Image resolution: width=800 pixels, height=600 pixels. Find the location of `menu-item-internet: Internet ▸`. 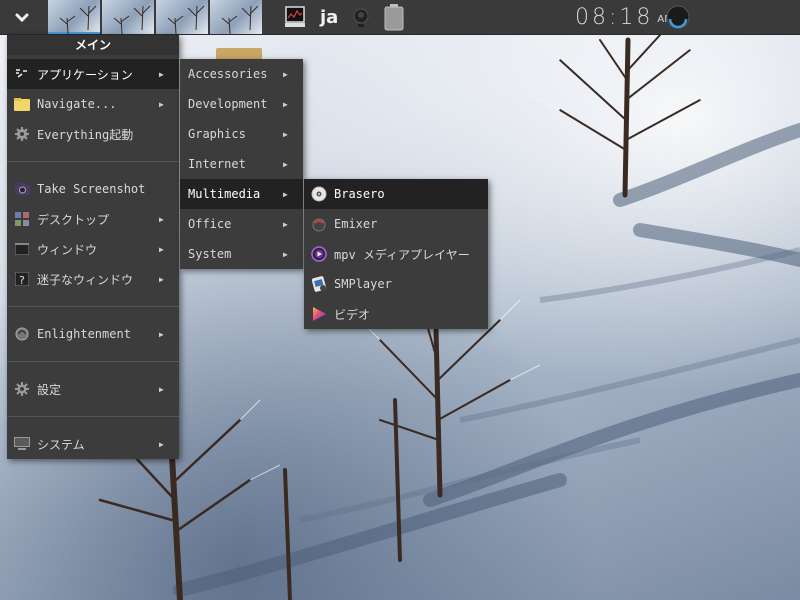

menu-item-internet: Internet ▸ is located at coordinates (241, 164).